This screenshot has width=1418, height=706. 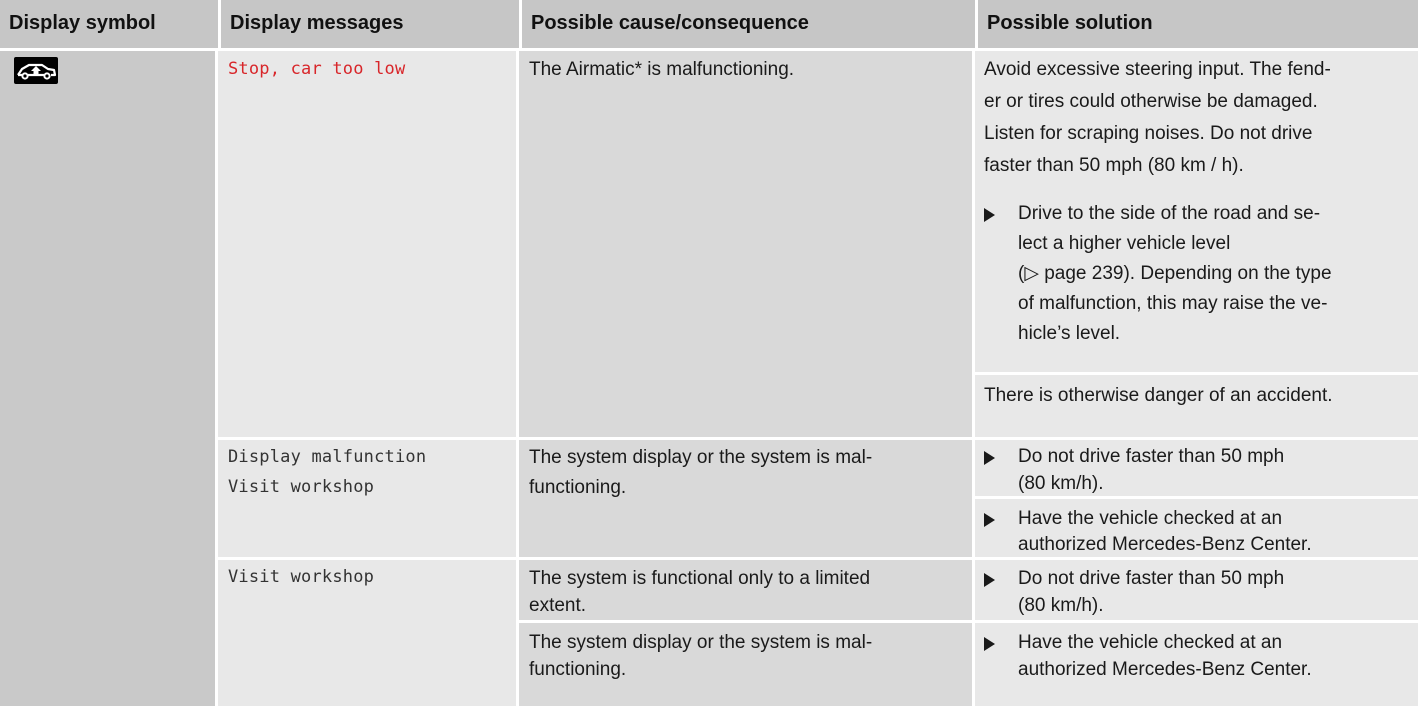 I want to click on solution-bullet-line: Drive to the side of the road and se-, so click(x=1169, y=213).